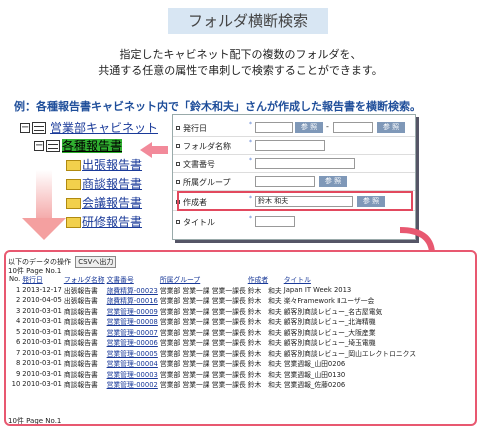 The image size is (481, 429). I want to click on header-title: タイトル, so click(350, 279).